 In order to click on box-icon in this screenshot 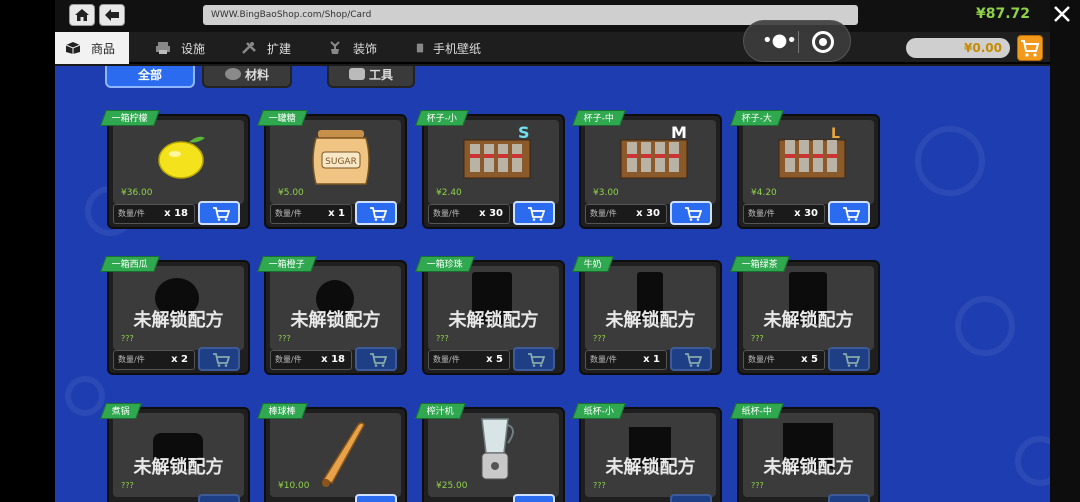, I will do `click(73, 48)`.